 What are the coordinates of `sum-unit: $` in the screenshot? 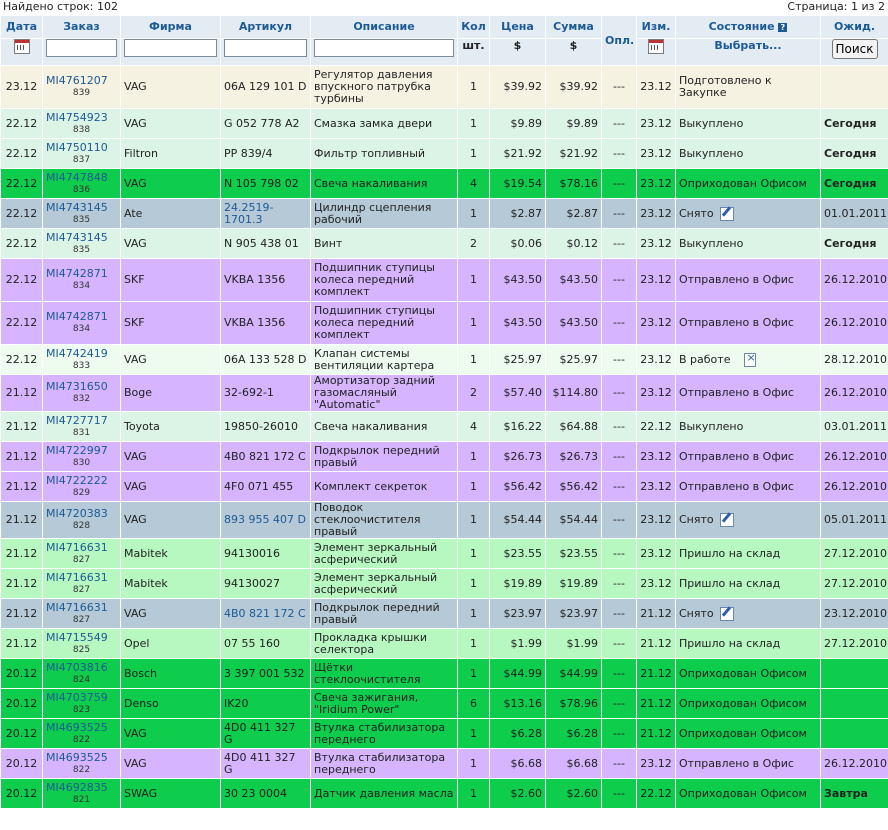 It's located at (573, 52).